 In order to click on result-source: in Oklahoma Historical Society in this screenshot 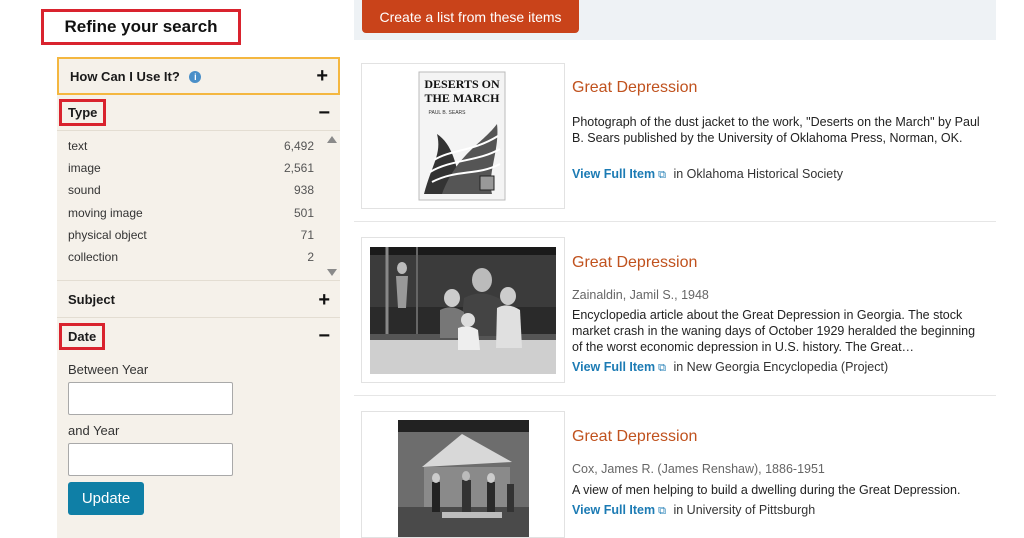, I will do `click(758, 174)`.